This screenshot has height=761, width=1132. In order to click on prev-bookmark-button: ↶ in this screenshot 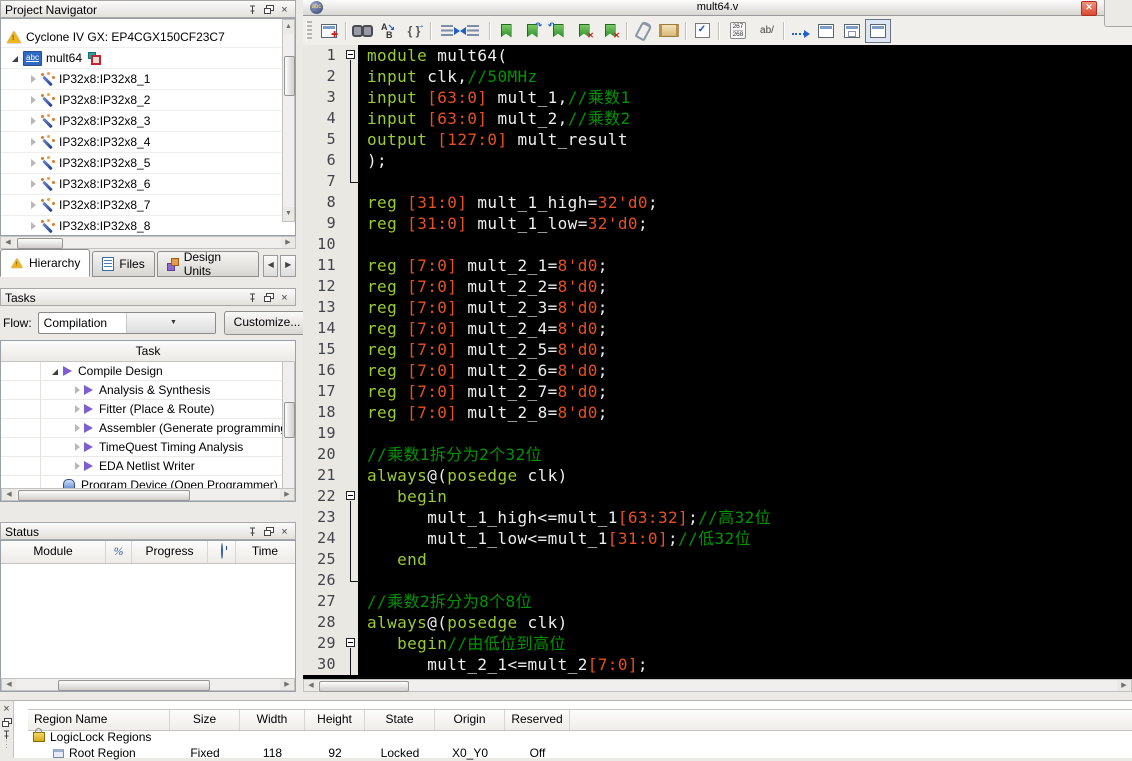, I will do `click(558, 31)`.